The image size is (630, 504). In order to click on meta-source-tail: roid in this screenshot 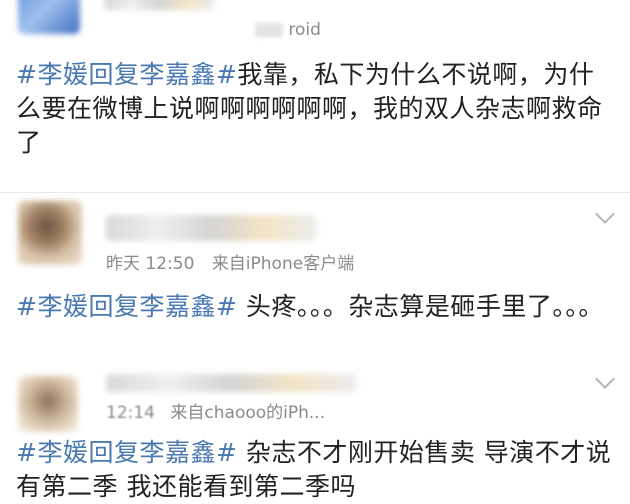, I will do `click(304, 30)`.